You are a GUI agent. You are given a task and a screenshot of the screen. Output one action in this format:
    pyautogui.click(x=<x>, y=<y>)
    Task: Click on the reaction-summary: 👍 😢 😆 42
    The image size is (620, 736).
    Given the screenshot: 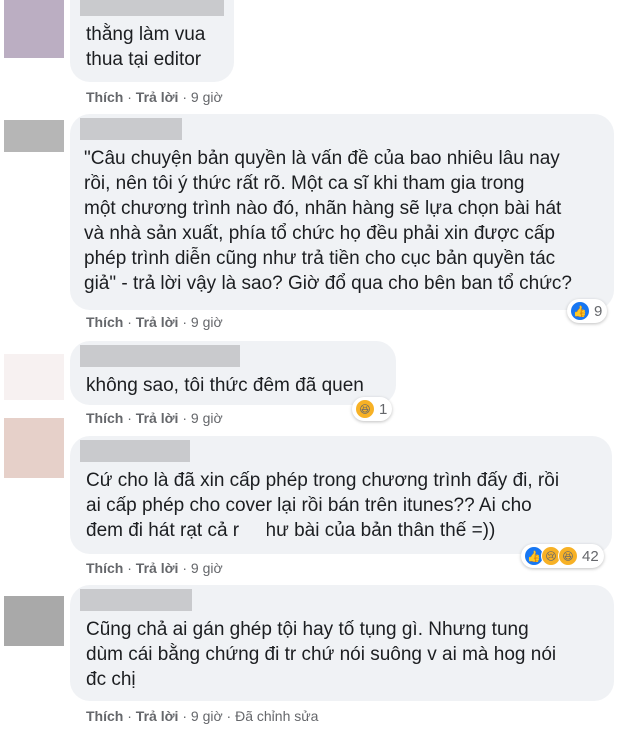 What is the action you would take?
    pyautogui.click(x=562, y=556)
    